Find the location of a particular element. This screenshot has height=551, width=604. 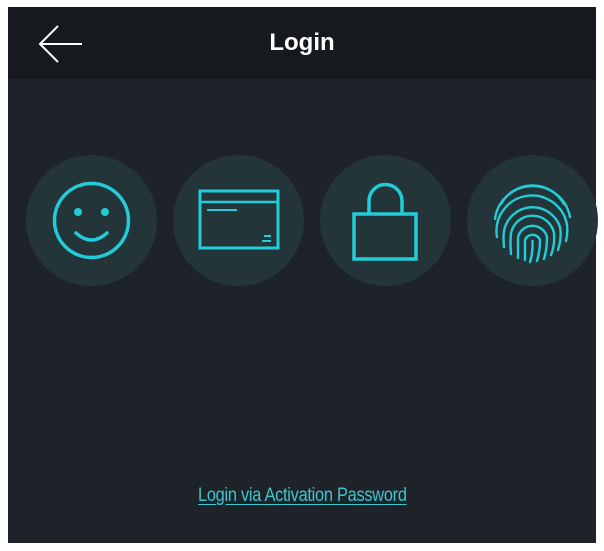

fingerprint-icon is located at coordinates (532, 224).